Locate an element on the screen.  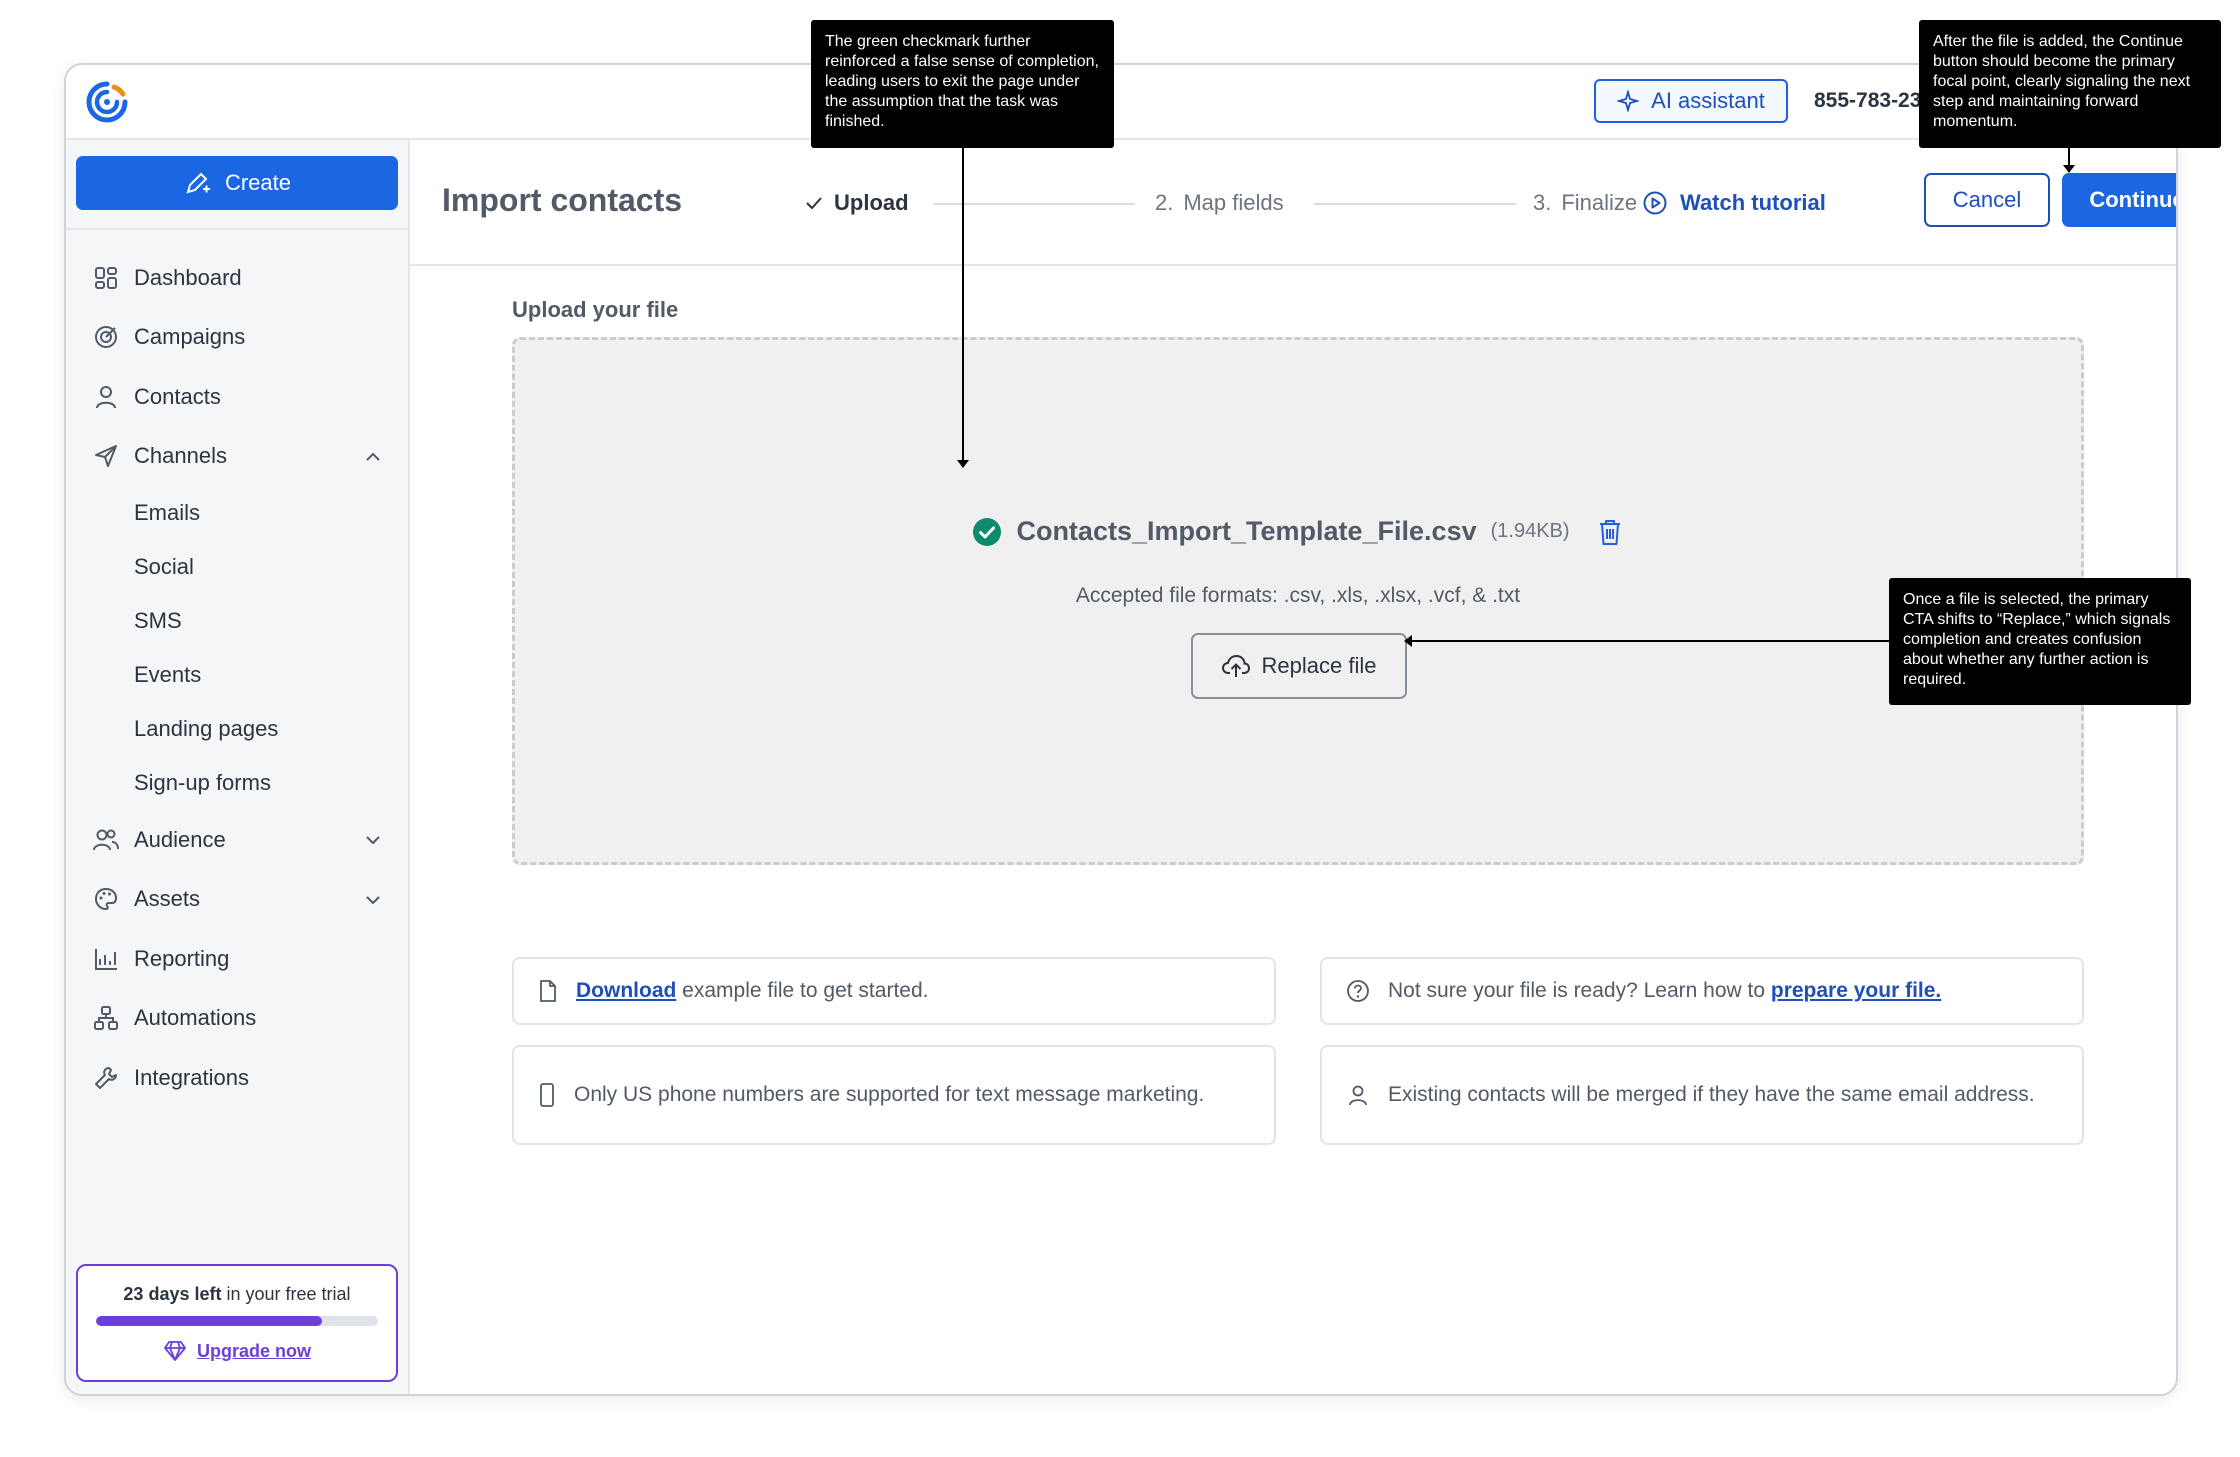
sidebar-divider is located at coordinates (237, 229).